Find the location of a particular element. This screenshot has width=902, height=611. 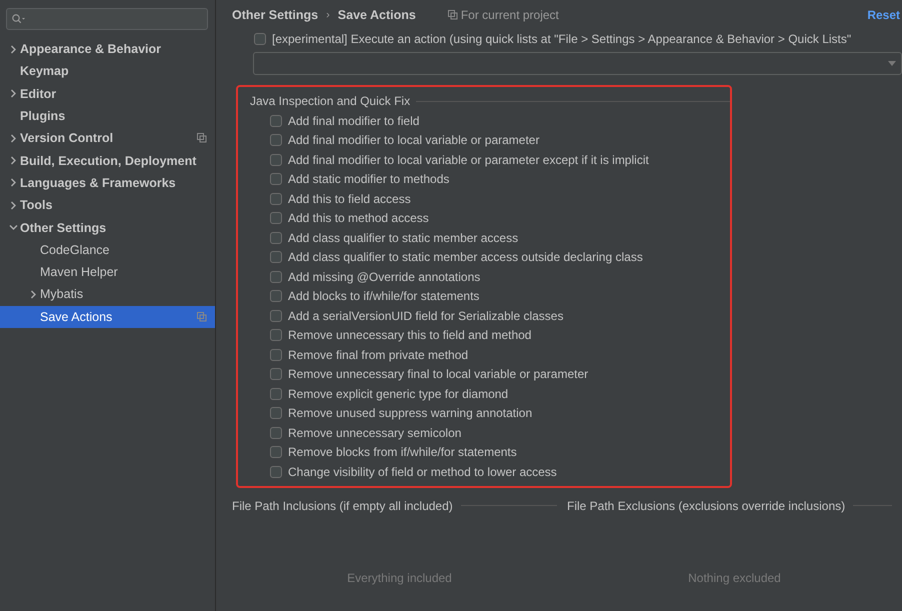

chevron-down-icon is located at coordinates (13, 227).